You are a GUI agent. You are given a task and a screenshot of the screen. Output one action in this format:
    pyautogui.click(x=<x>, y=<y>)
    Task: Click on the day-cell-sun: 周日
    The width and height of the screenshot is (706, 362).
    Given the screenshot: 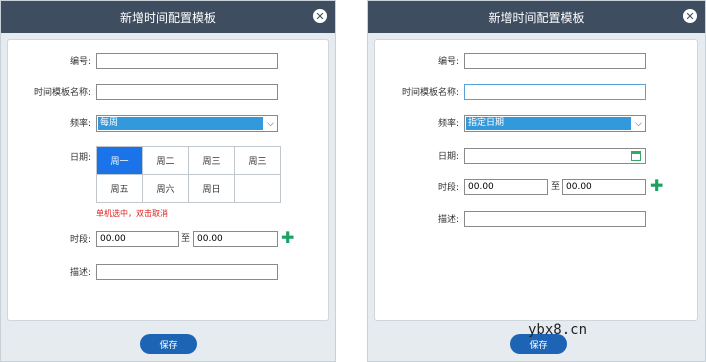 What is the action you would take?
    pyautogui.click(x=211, y=188)
    